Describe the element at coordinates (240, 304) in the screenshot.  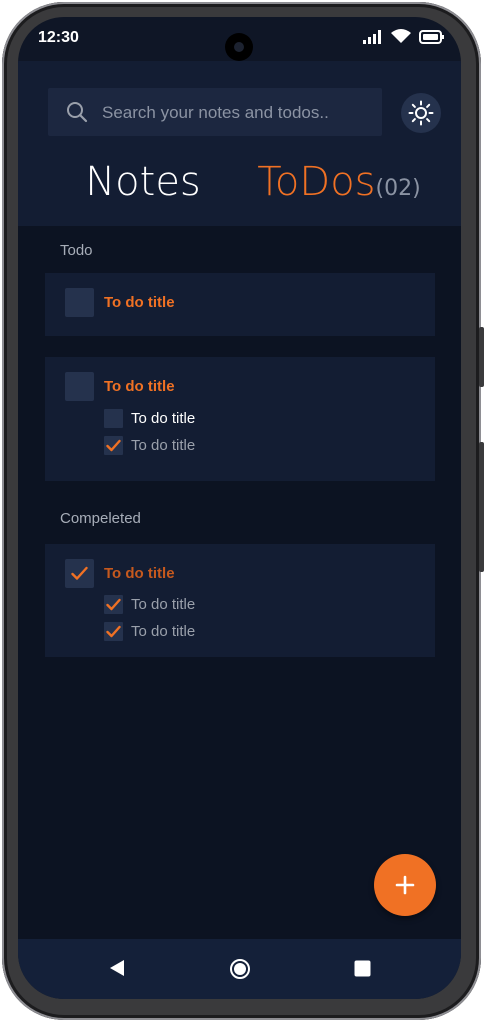
I see `todo-card: To do title` at that location.